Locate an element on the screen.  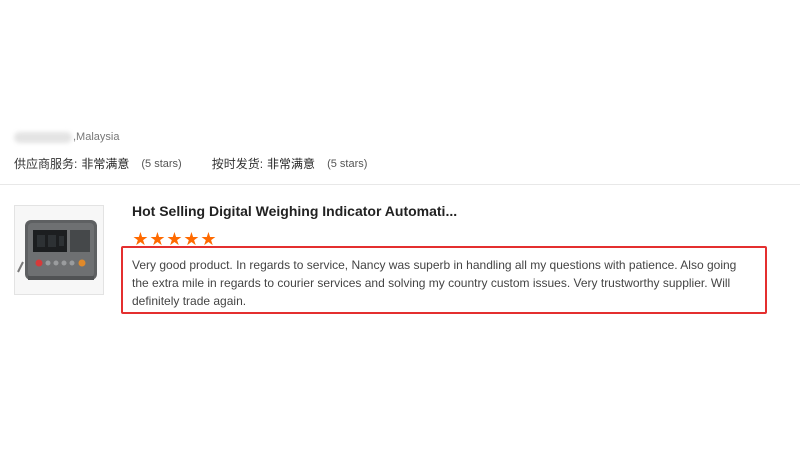
rating-supplier-service: 供应商服务: 非常满意 (5 stars) is located at coordinates (98, 163).